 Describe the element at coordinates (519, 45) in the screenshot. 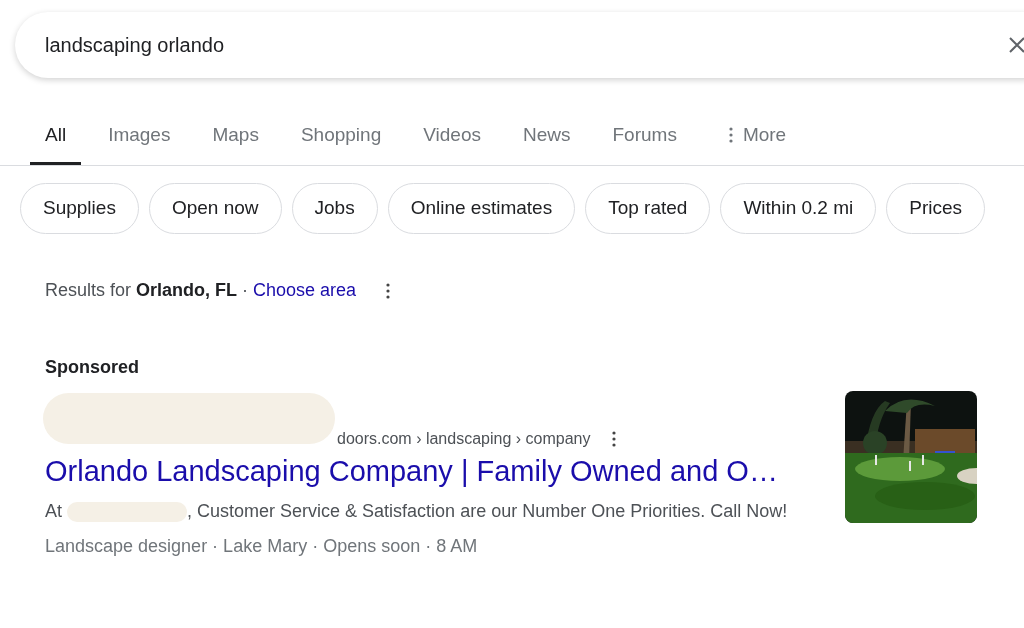

I see `search-field: landscaping orlando` at that location.